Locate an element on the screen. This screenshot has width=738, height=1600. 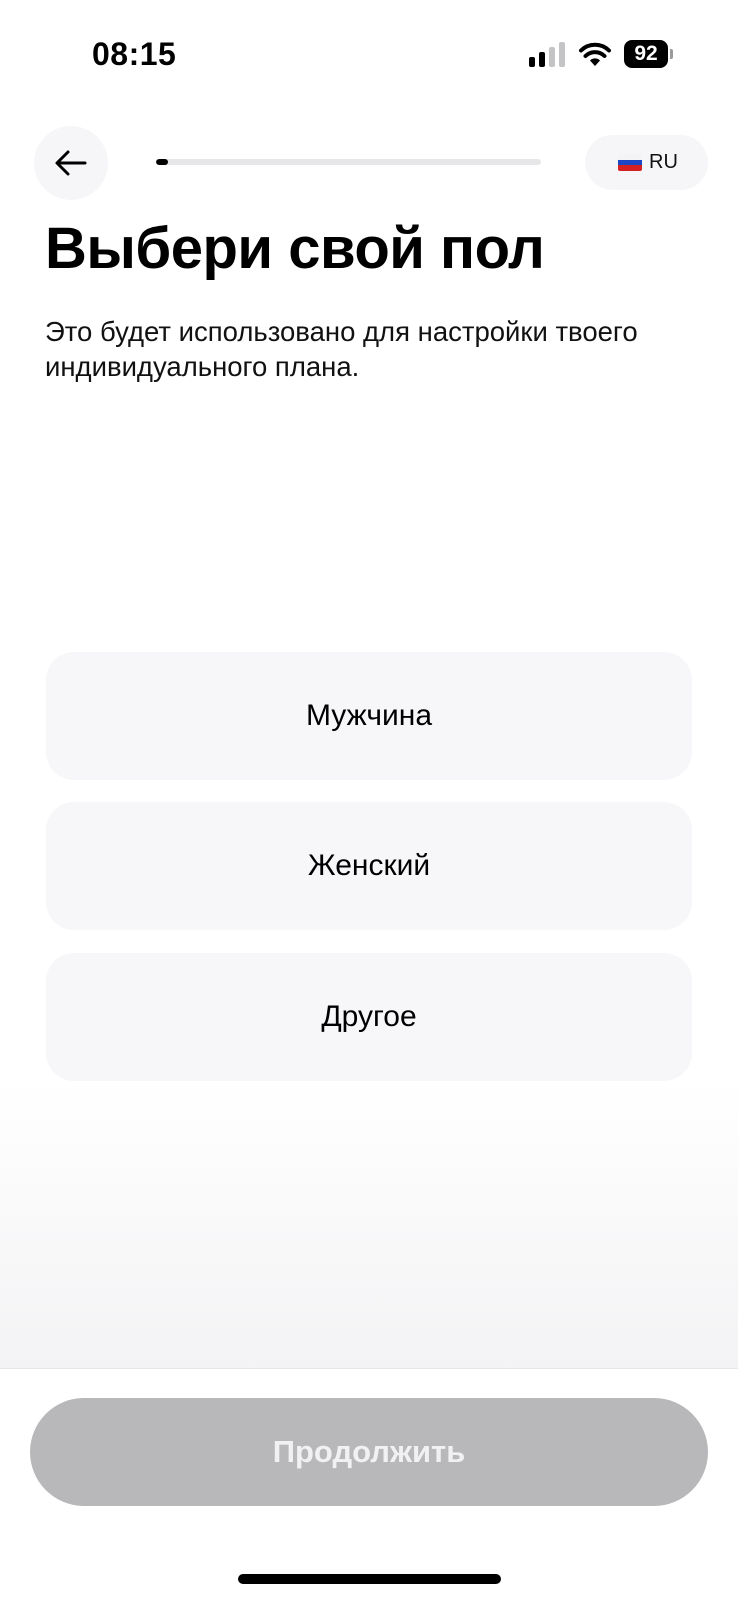
option-label: Мужчина is located at coordinates (369, 715).